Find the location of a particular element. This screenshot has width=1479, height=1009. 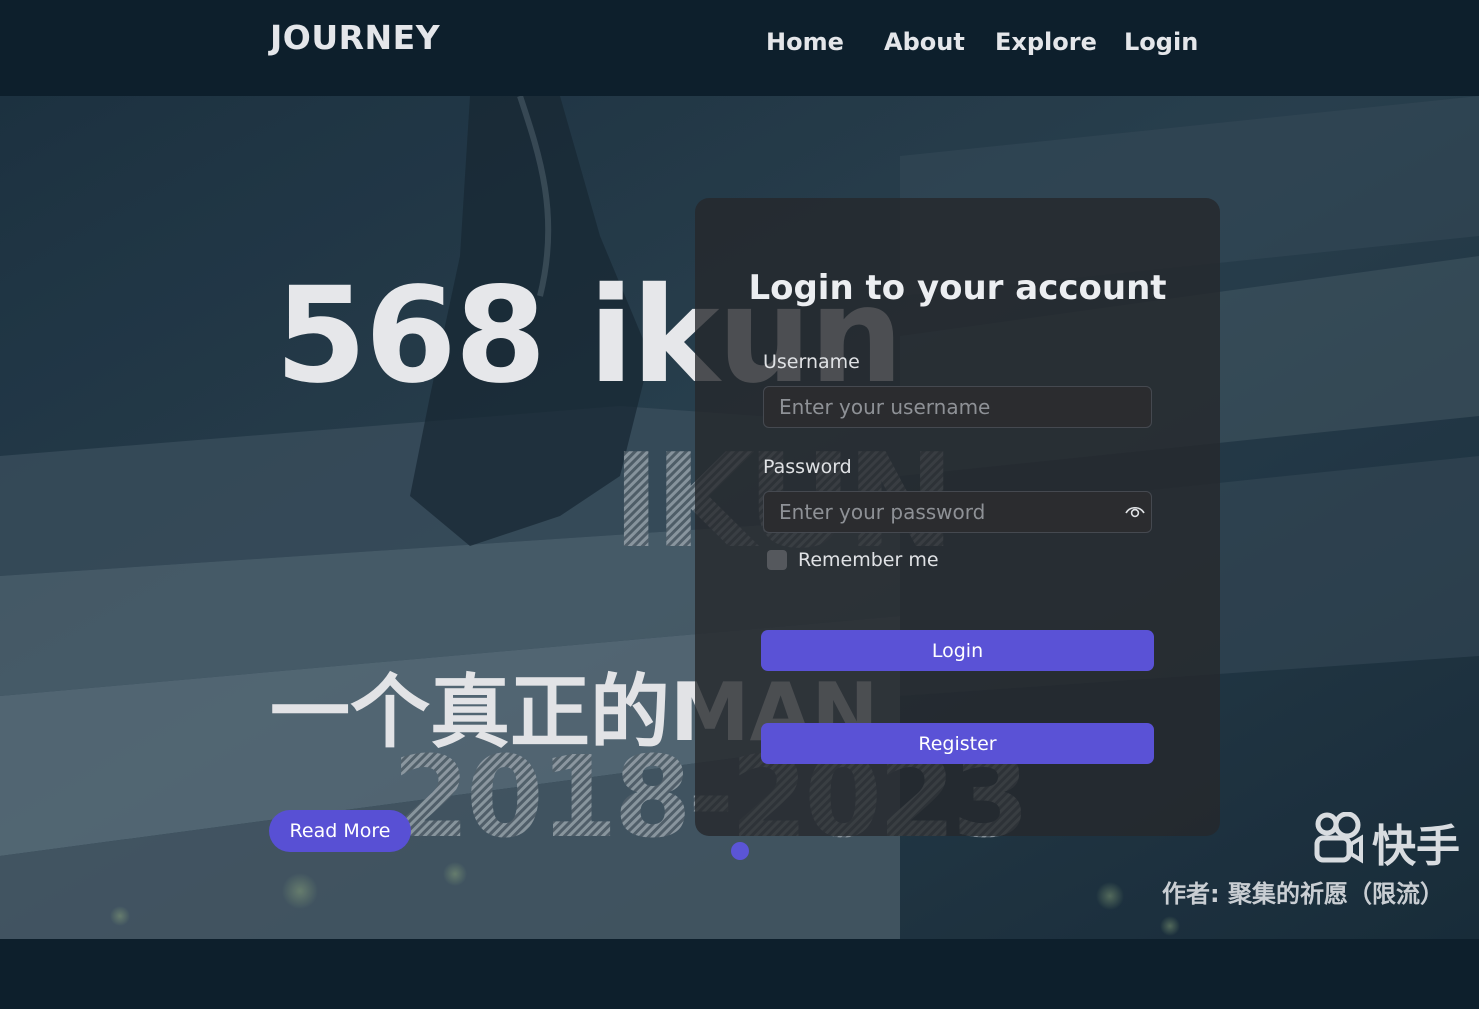

carousel-indicator-dot is located at coordinates (740, 851).